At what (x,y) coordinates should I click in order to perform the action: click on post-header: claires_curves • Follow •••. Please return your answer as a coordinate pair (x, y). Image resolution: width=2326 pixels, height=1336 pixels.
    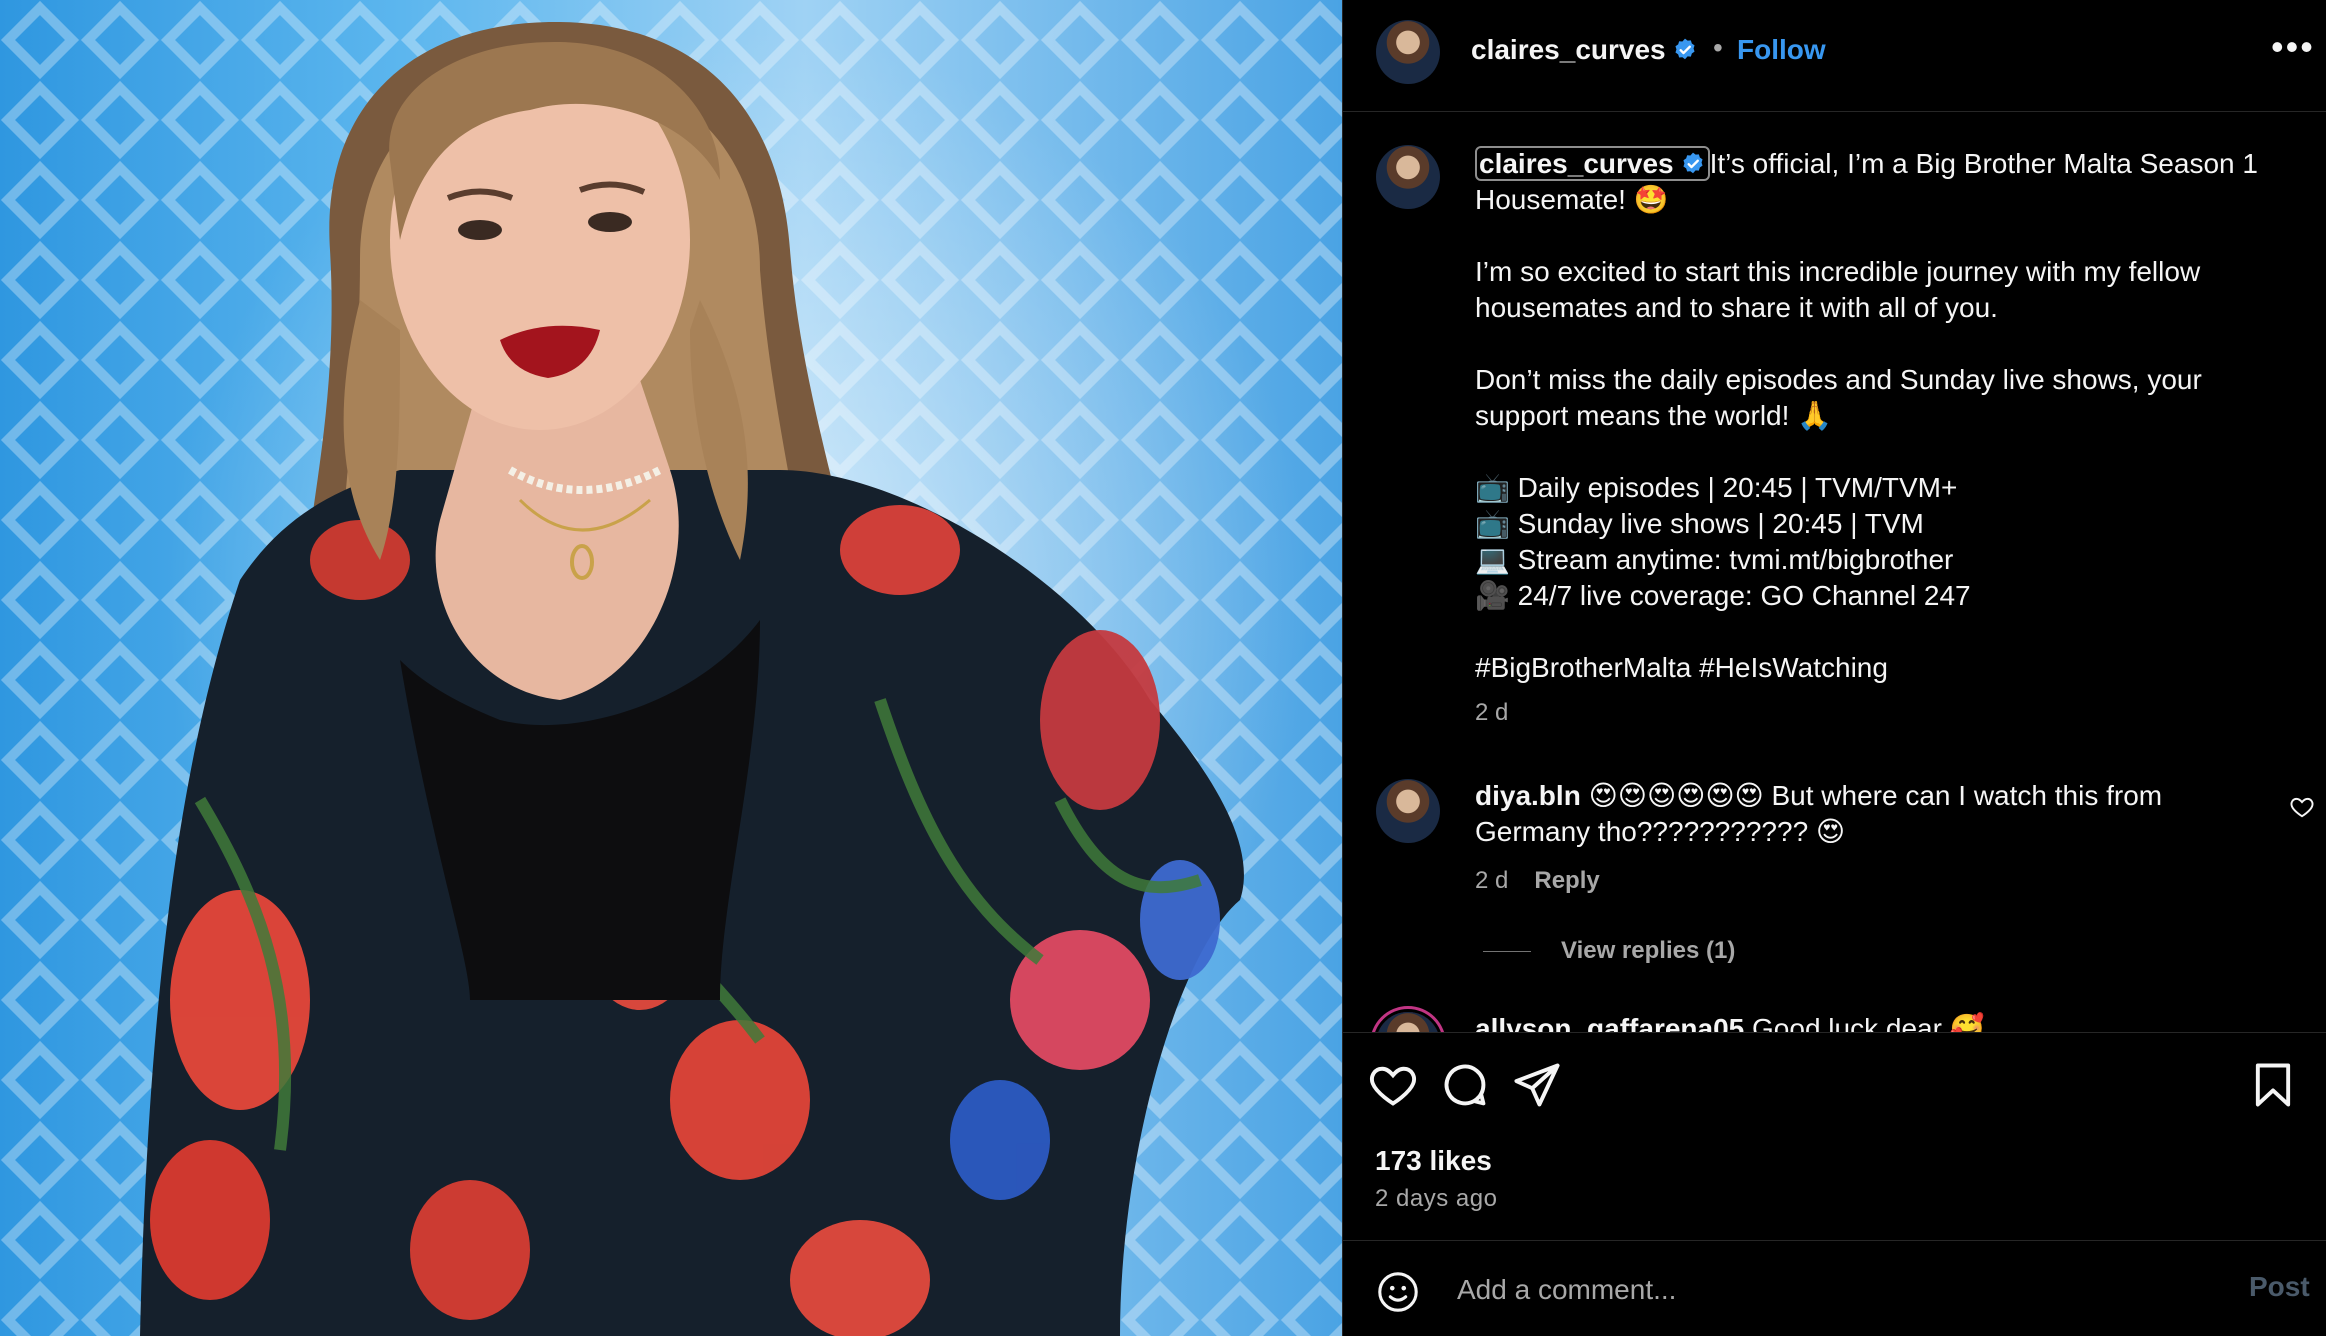
    Looking at the image, I should click on (1834, 56).